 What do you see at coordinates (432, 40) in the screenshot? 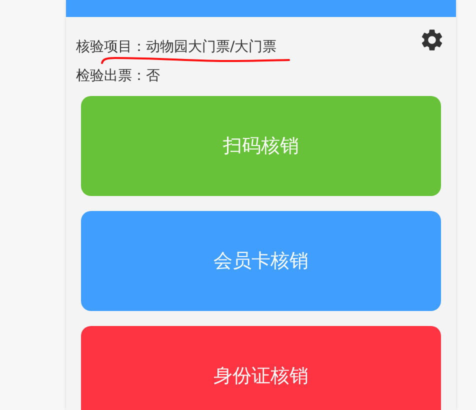
I see `settings-icon` at bounding box center [432, 40].